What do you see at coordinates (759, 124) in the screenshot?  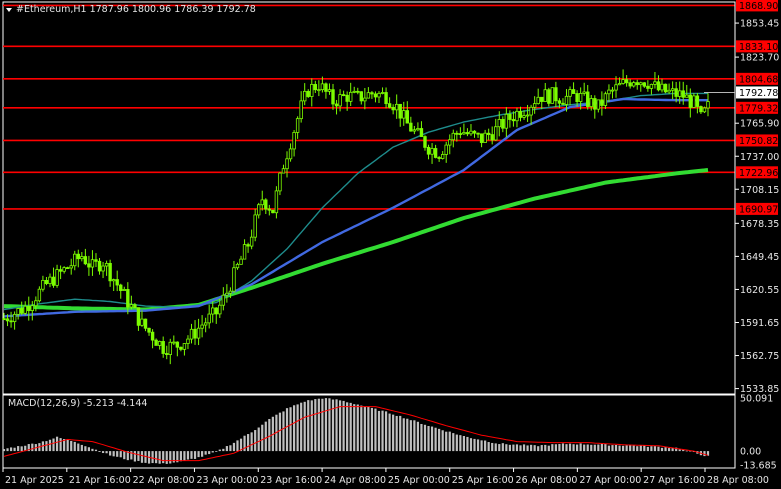 I see `price-tick-label: 1765.90` at bounding box center [759, 124].